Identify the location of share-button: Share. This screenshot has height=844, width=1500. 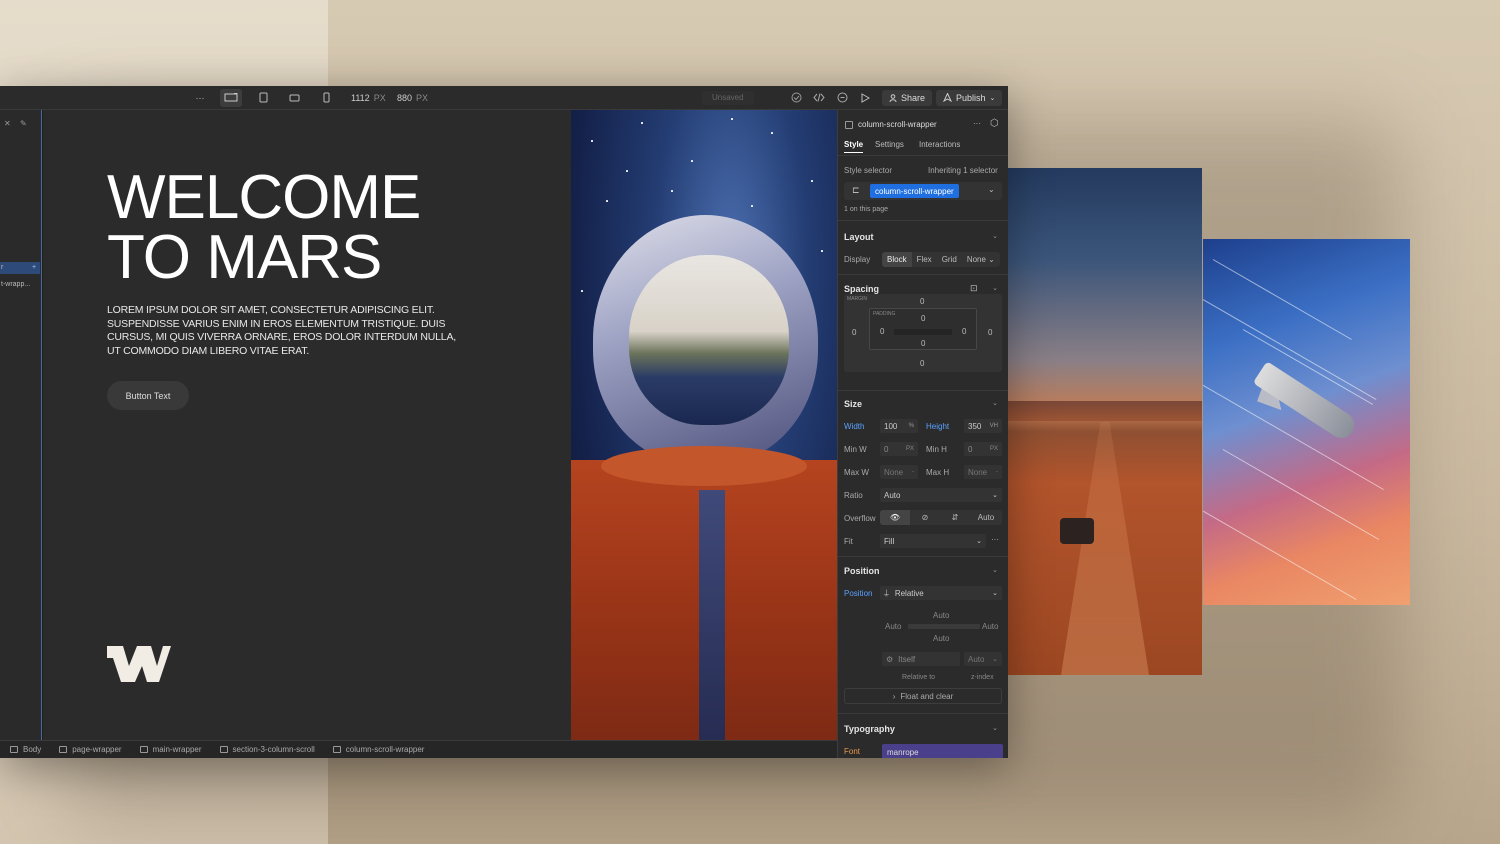
(907, 97).